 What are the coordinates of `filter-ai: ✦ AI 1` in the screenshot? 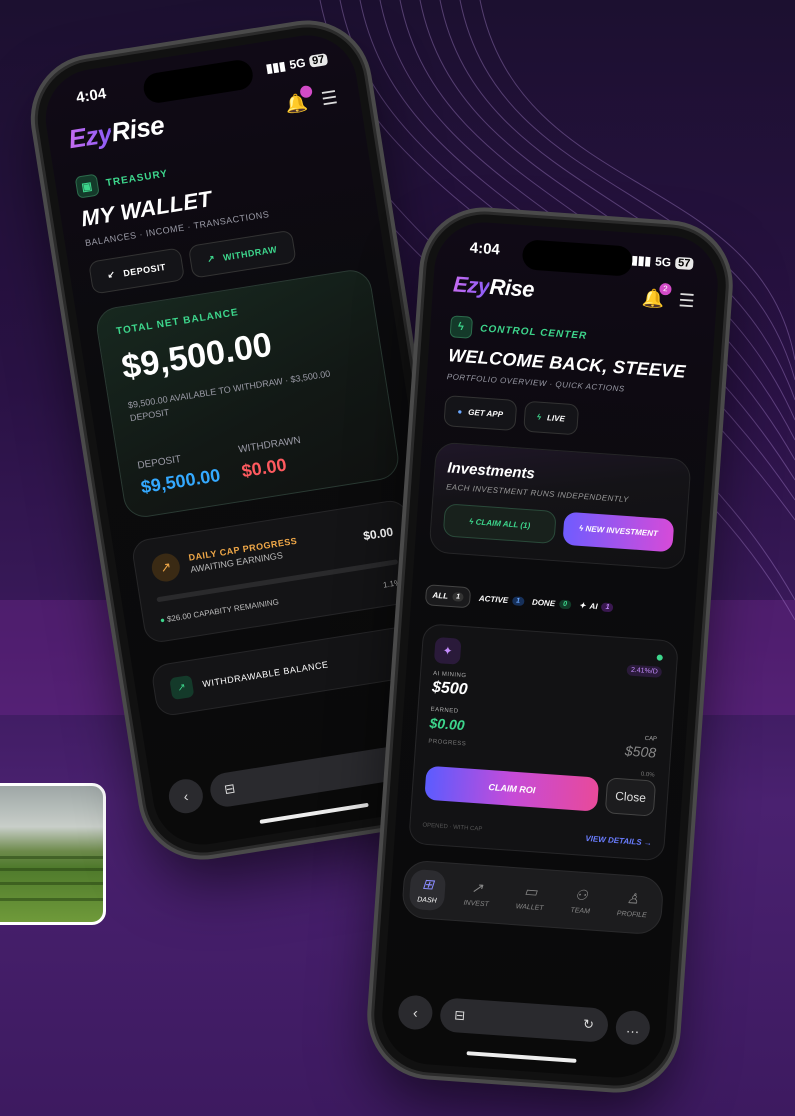 It's located at (596, 606).